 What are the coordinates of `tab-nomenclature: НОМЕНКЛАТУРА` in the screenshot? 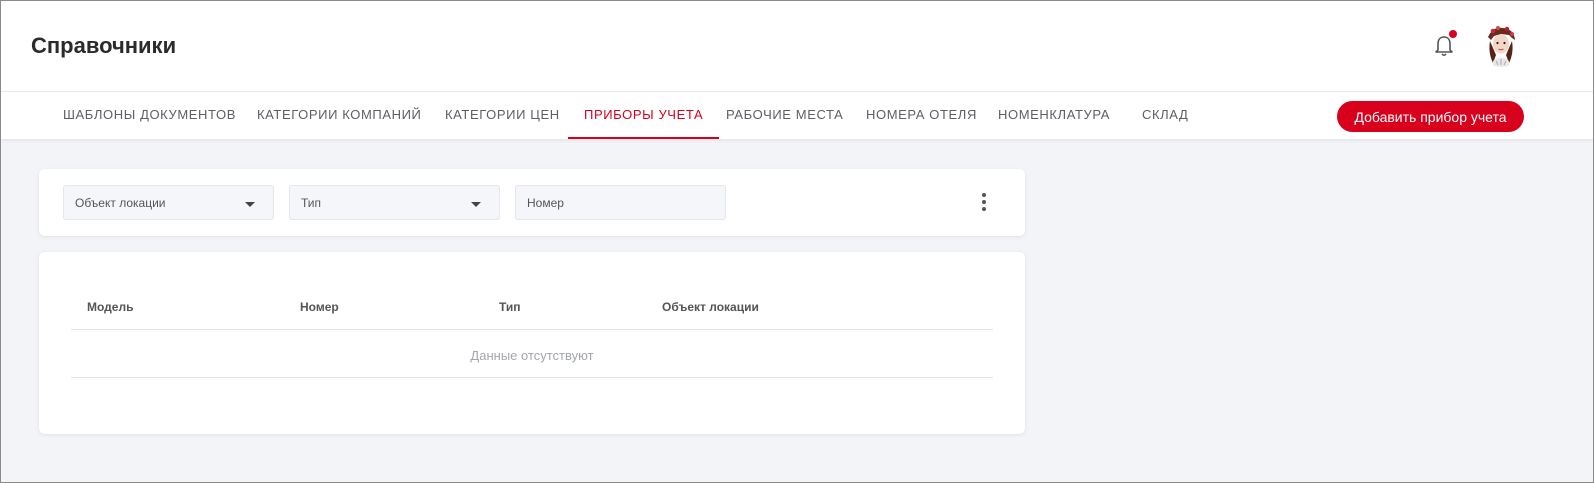 It's located at (1054, 115).